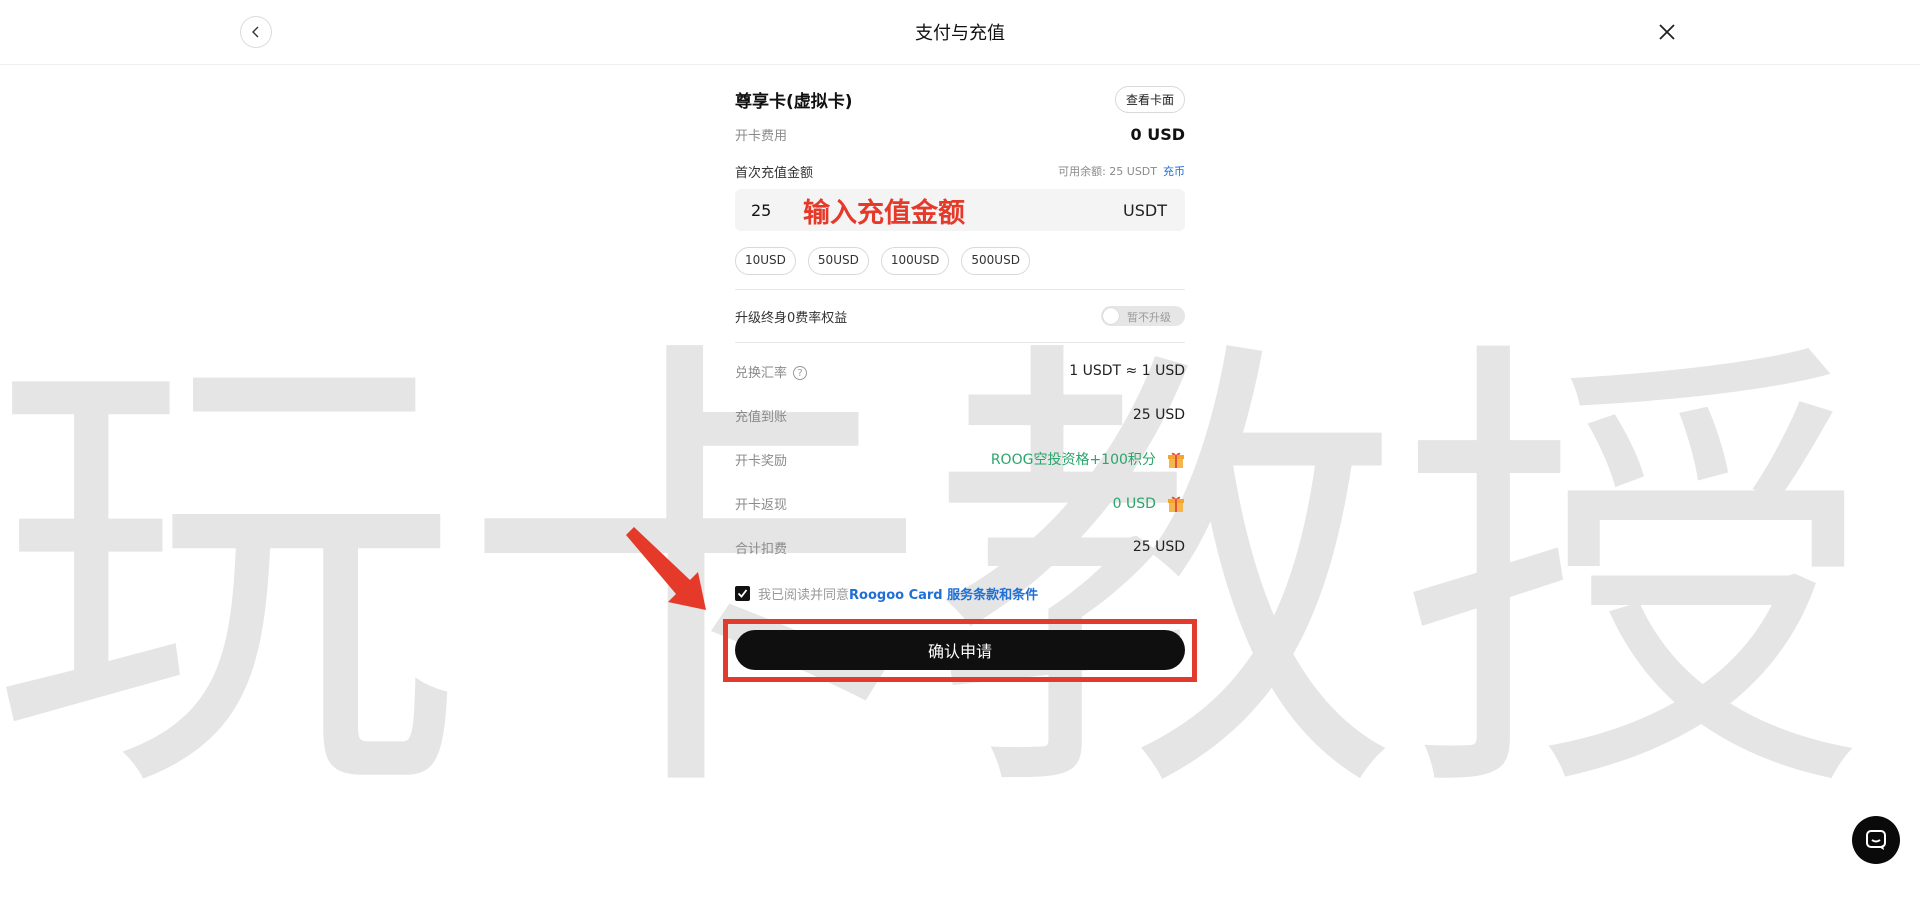 The width and height of the screenshot is (1920, 919). I want to click on card-fee-label: 开卡费用, so click(761, 136).